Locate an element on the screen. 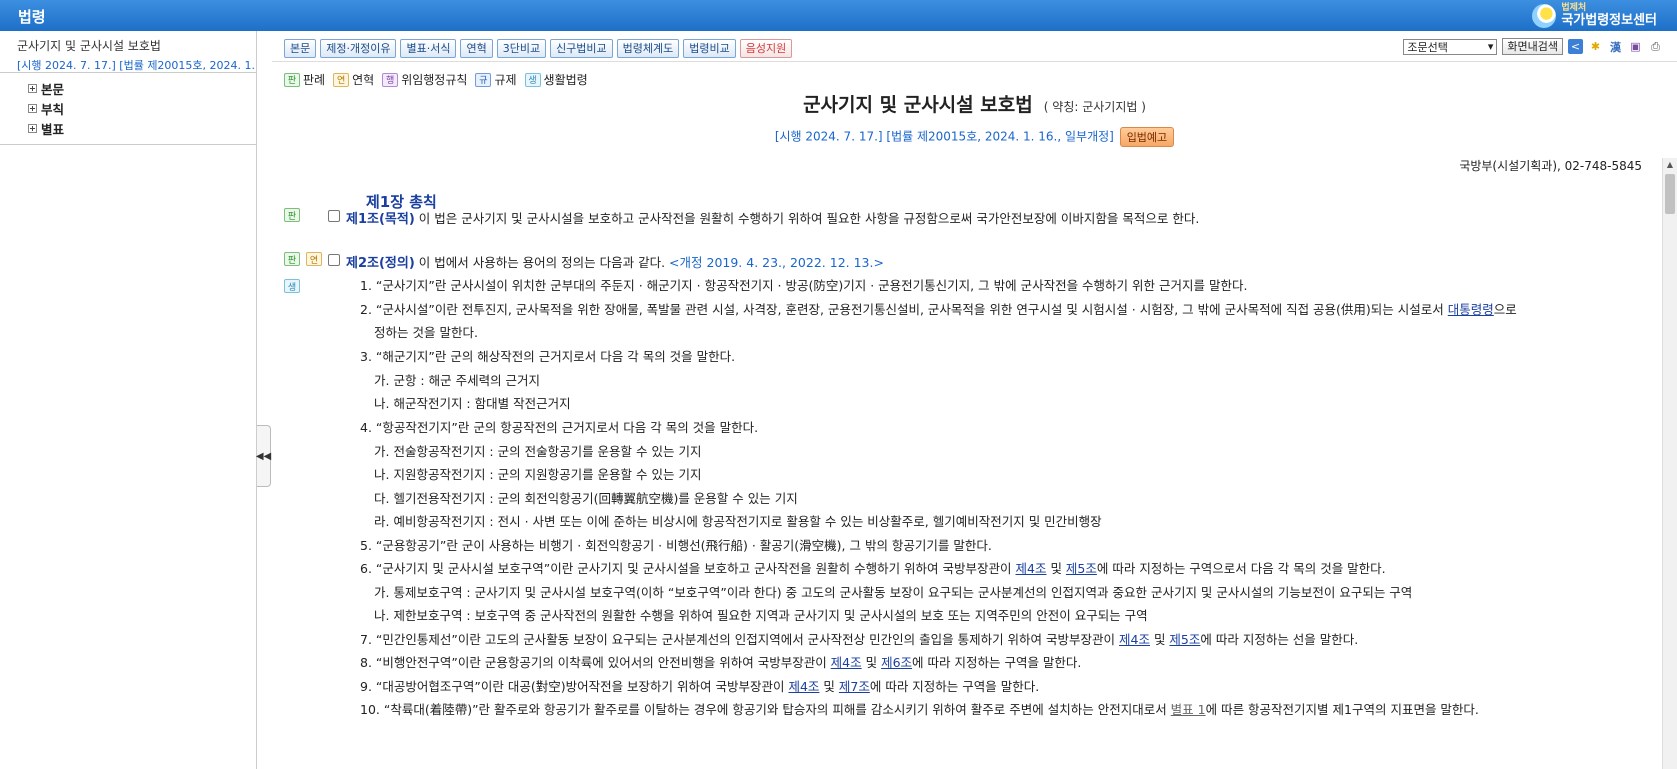 The height and width of the screenshot is (769, 1677). item-3-na: 나. 해군작전기지 : 함대별 작전근거지 is located at coordinates (472, 403).